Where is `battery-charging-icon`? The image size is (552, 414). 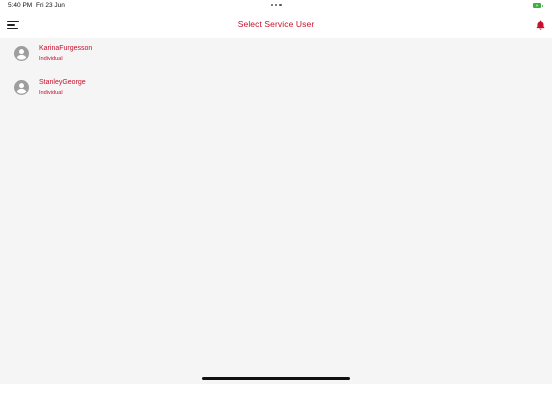 battery-charging-icon is located at coordinates (538, 5).